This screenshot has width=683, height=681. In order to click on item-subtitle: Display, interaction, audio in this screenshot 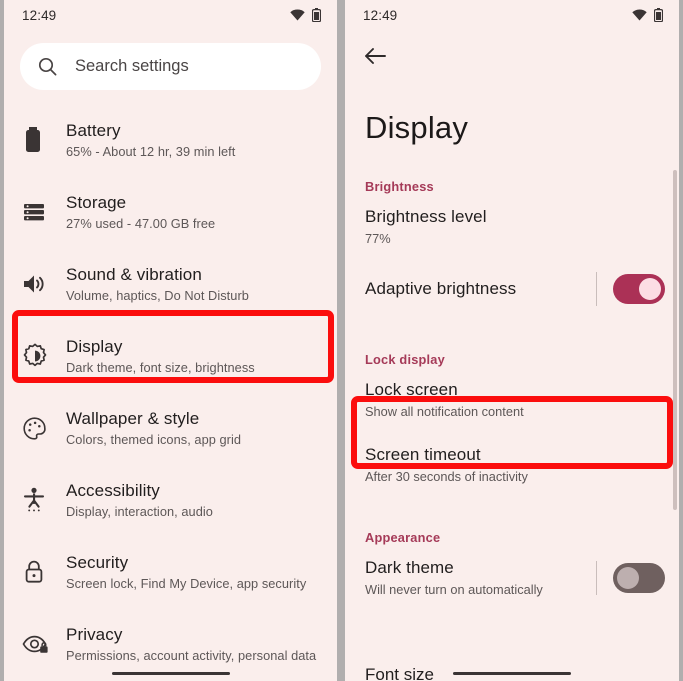, I will do `click(139, 511)`.